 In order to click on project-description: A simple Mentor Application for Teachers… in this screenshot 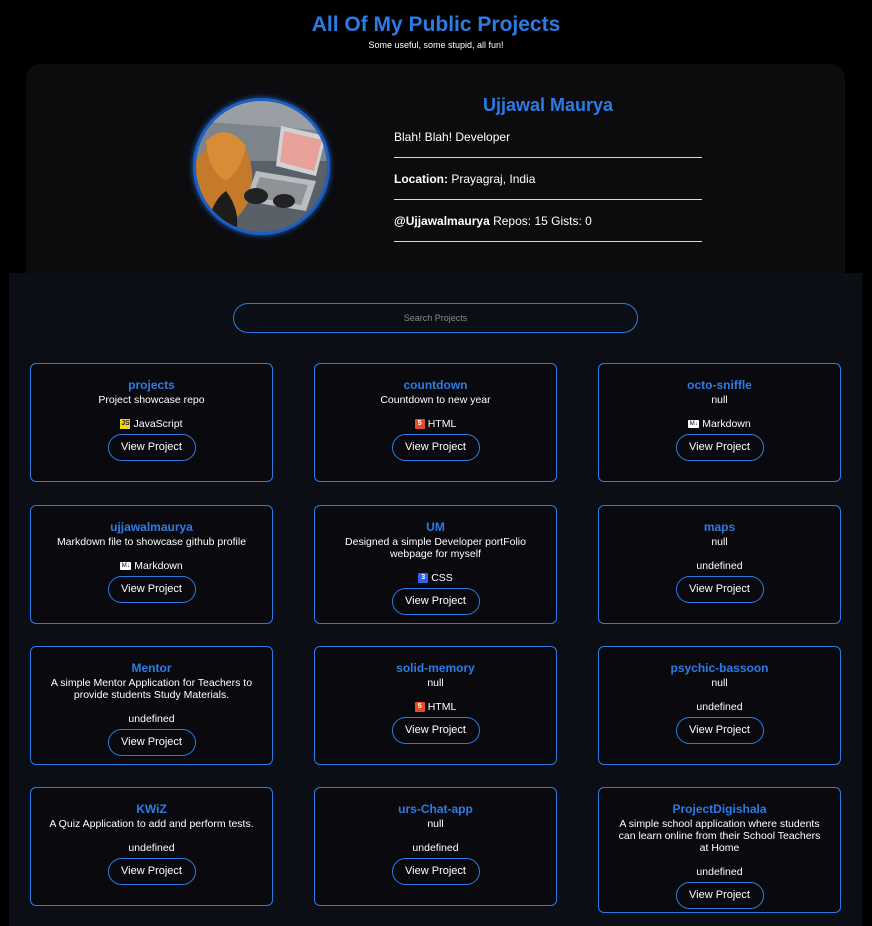, I will do `click(151, 689)`.